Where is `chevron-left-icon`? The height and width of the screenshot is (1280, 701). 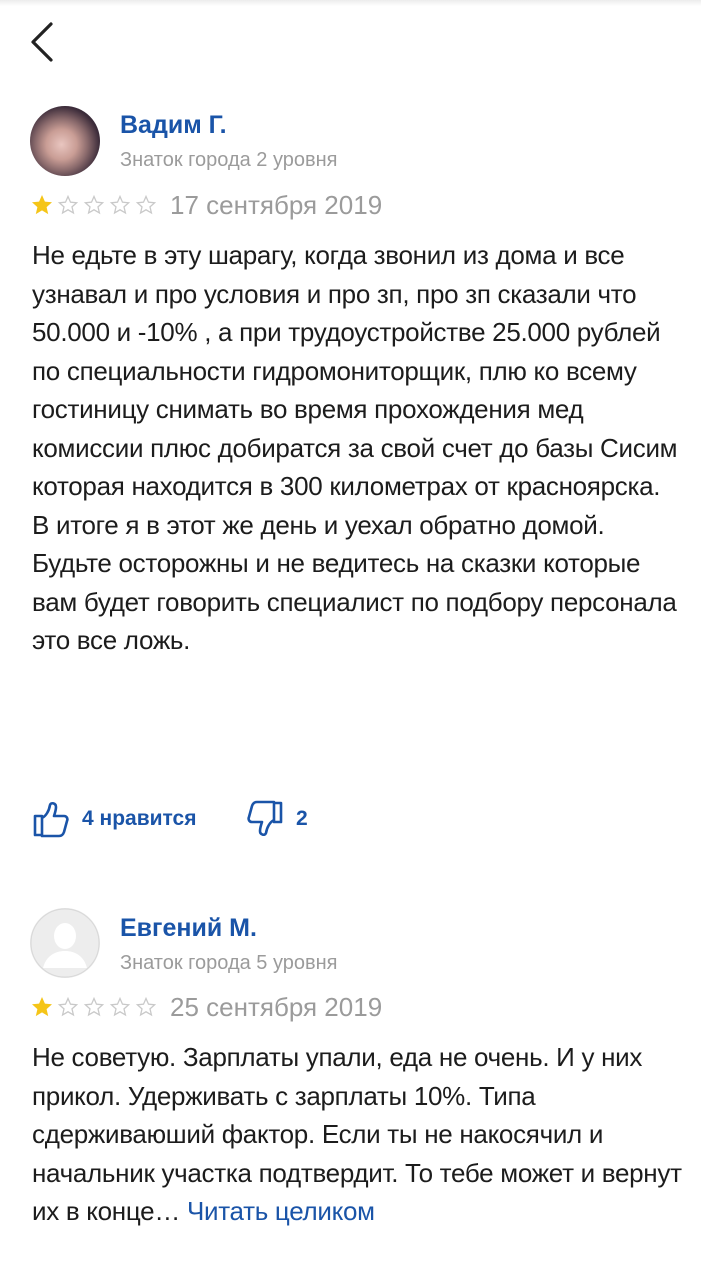 chevron-left-icon is located at coordinates (42, 42).